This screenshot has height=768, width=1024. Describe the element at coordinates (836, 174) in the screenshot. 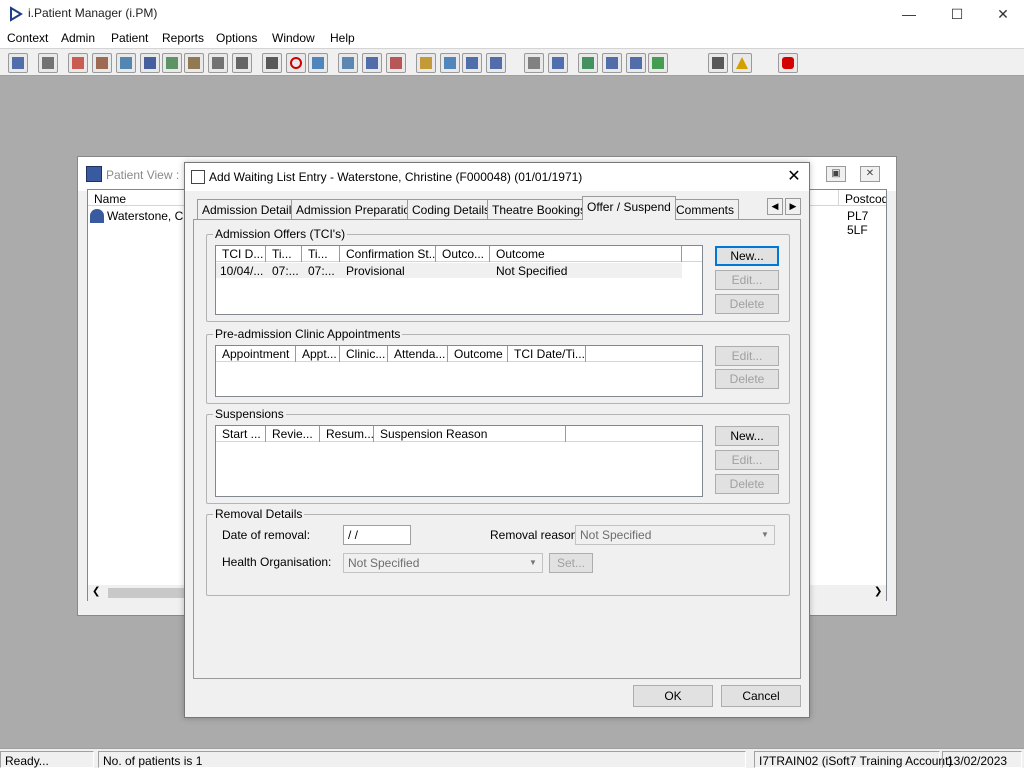

I see `patient-view-restore-button: ▣` at that location.